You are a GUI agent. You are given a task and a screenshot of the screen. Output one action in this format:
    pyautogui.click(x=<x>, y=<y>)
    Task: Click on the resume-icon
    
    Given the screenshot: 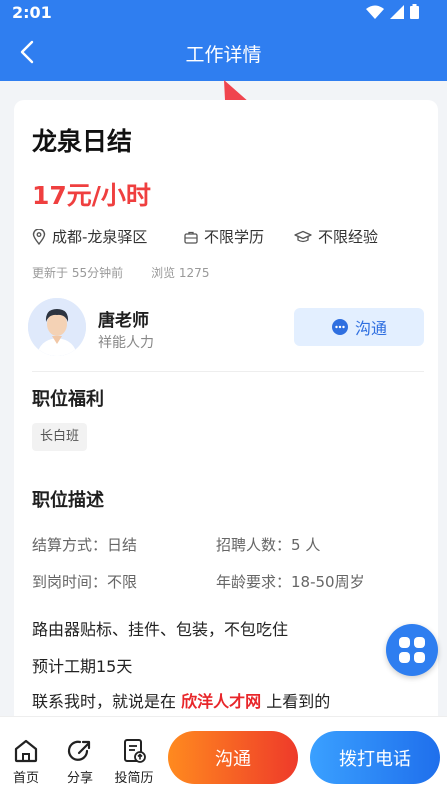 What is the action you would take?
    pyautogui.click(x=135, y=751)
    